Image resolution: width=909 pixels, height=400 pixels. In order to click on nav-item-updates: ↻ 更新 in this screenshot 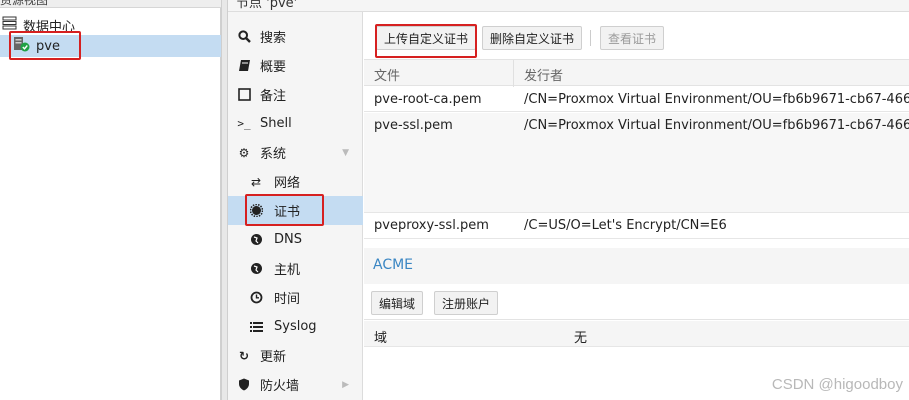, I will do `click(295, 355)`.